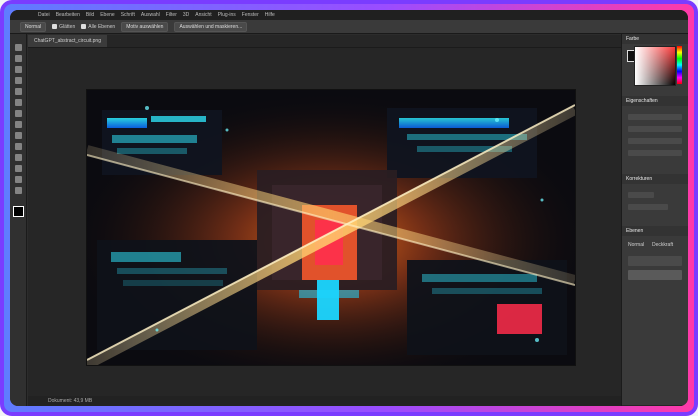 This screenshot has width=698, height=416. Describe the element at coordinates (655, 135) in the screenshot. I see `properties-panel: Eigenschaften` at that location.